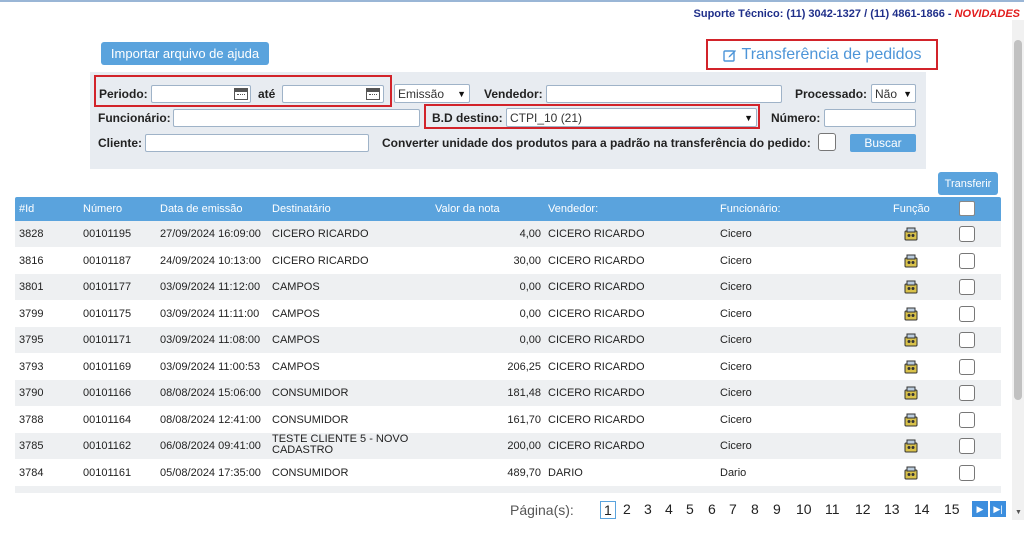 This screenshot has width=1024, height=540. What do you see at coordinates (508, 489) in the screenshot?
I see `table-row-partial` at bounding box center [508, 489].